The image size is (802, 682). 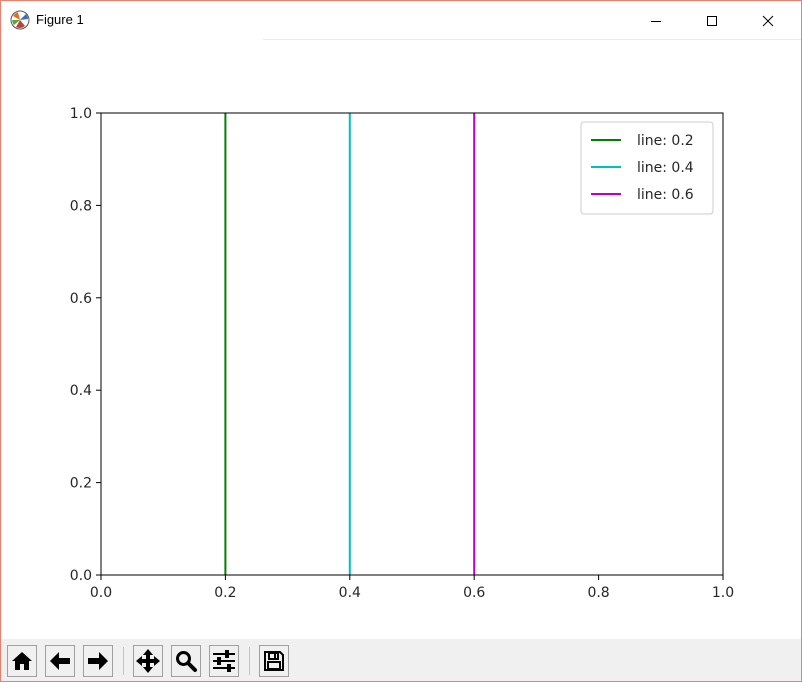 I want to click on title-separator, so click(x=532, y=39).